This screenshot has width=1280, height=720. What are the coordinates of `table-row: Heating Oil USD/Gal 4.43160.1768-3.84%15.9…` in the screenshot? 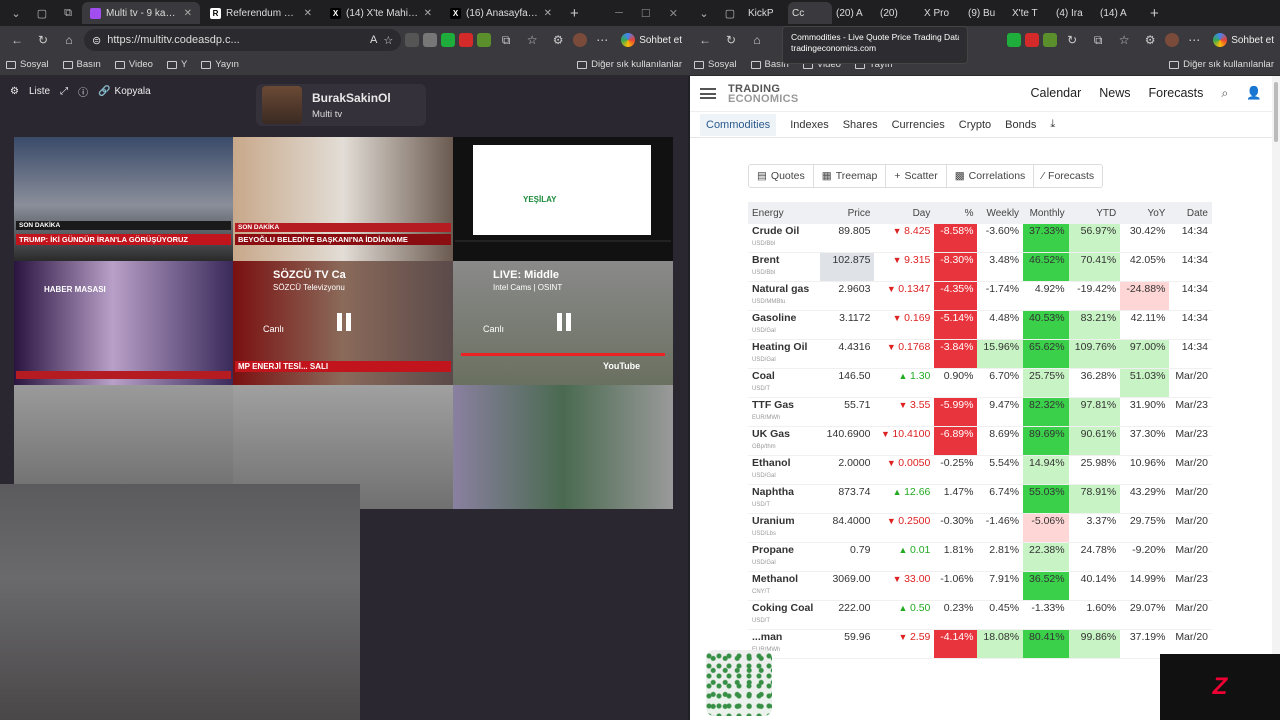 It's located at (980, 354).